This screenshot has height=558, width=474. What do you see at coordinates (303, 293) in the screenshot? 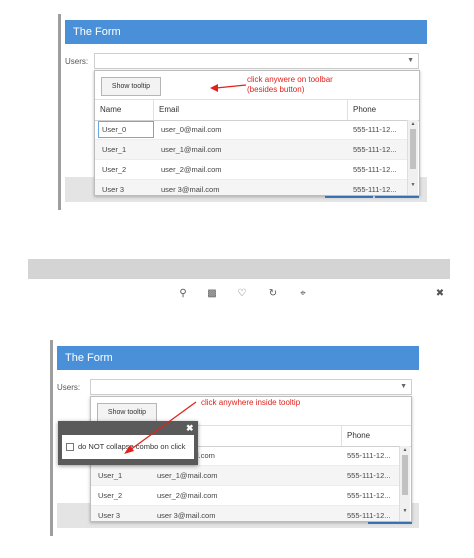
I see `crop-icon: ⌖` at bounding box center [303, 293].